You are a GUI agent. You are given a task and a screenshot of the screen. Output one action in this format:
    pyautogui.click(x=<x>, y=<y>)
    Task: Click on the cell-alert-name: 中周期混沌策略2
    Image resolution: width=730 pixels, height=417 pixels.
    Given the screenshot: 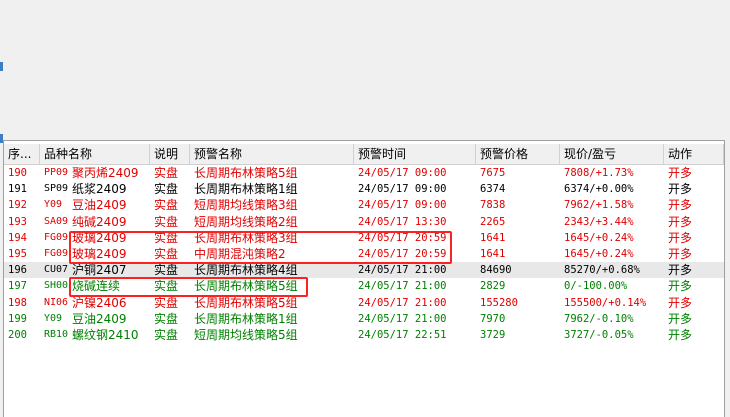 What is the action you would take?
    pyautogui.click(x=240, y=253)
    